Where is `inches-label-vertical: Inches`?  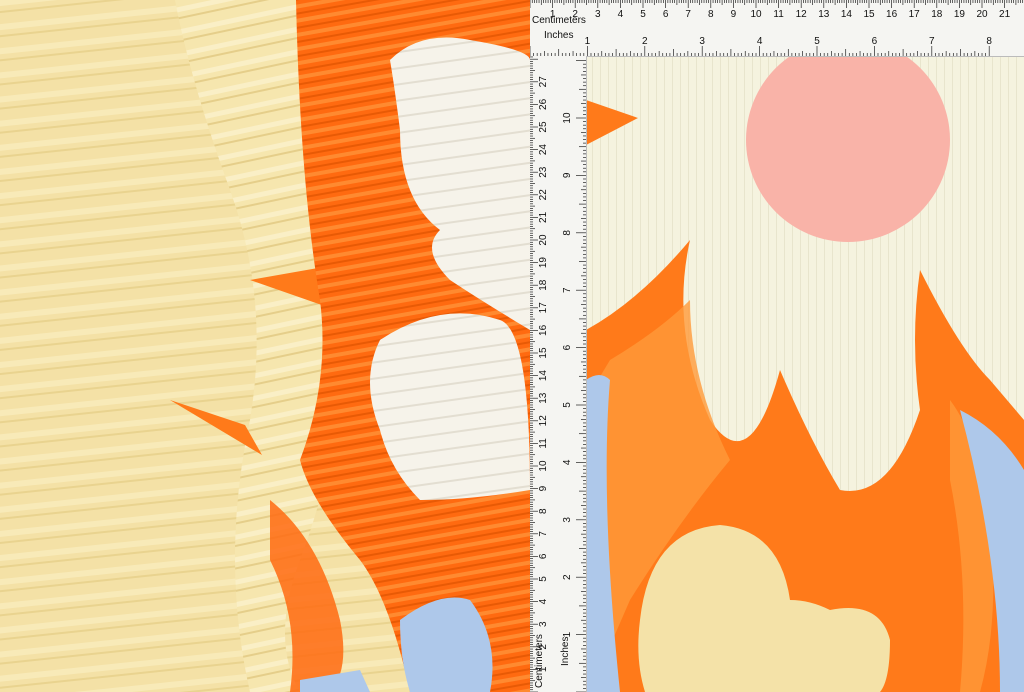 inches-label-vertical: Inches is located at coordinates (565, 651).